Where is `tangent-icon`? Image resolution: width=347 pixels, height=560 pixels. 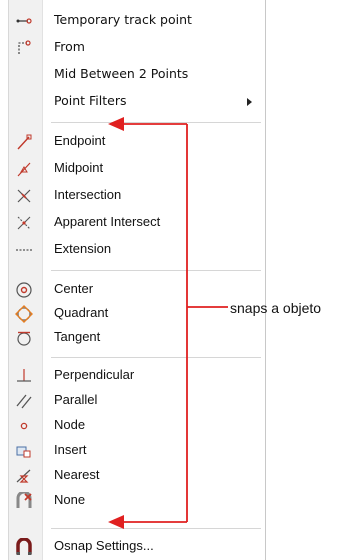
tangent-icon is located at coordinates (24, 338).